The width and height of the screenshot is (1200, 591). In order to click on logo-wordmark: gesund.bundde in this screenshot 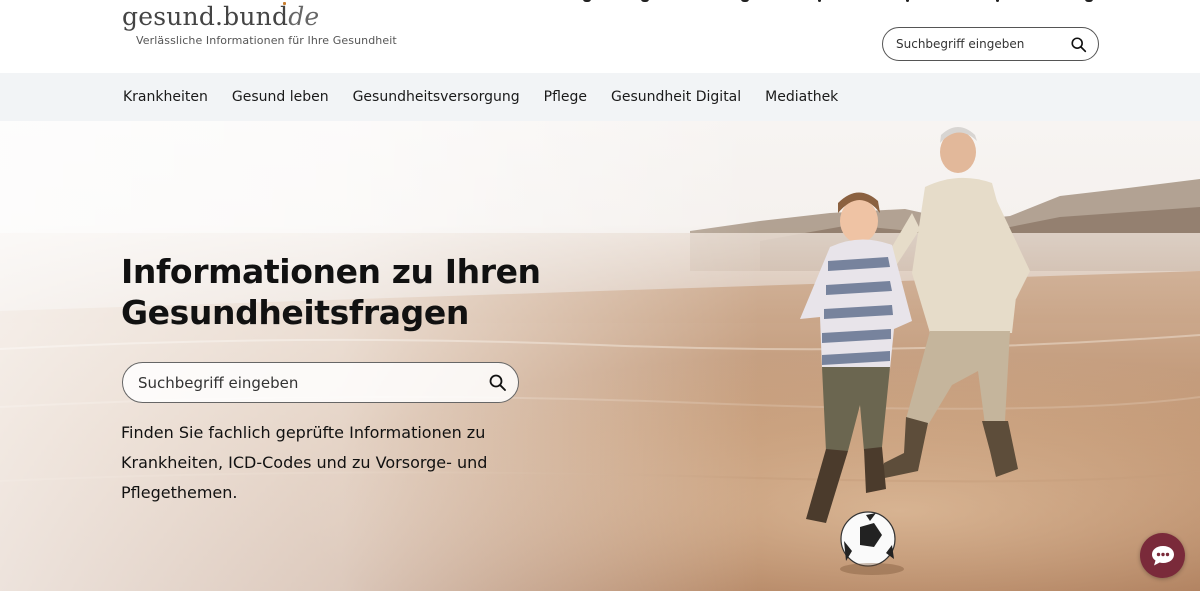, I will do `click(259, 17)`.